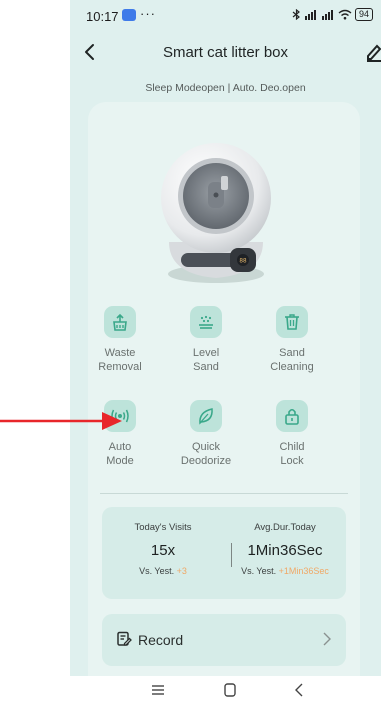 The image size is (381, 705). Describe the element at coordinates (327, 639) in the screenshot. I see `chevron-right-icon` at that location.